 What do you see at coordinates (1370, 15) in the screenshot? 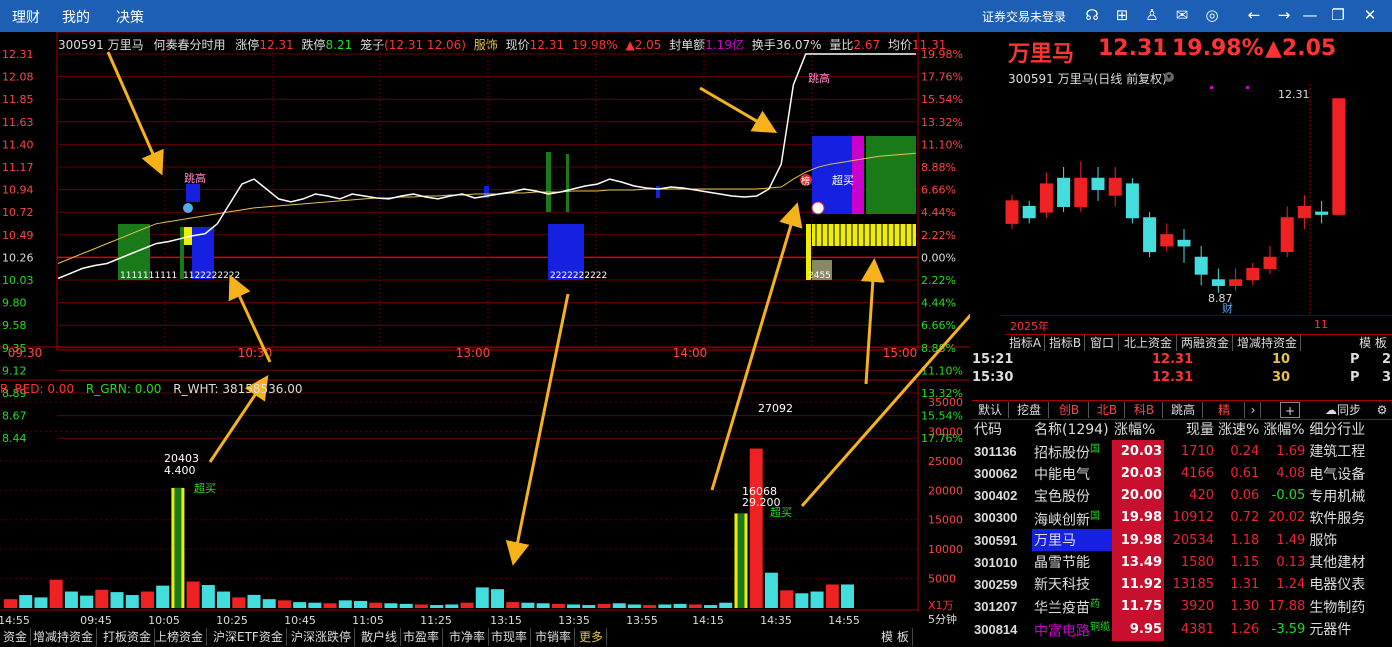
I see `close-icon: ✕` at bounding box center [1370, 15].